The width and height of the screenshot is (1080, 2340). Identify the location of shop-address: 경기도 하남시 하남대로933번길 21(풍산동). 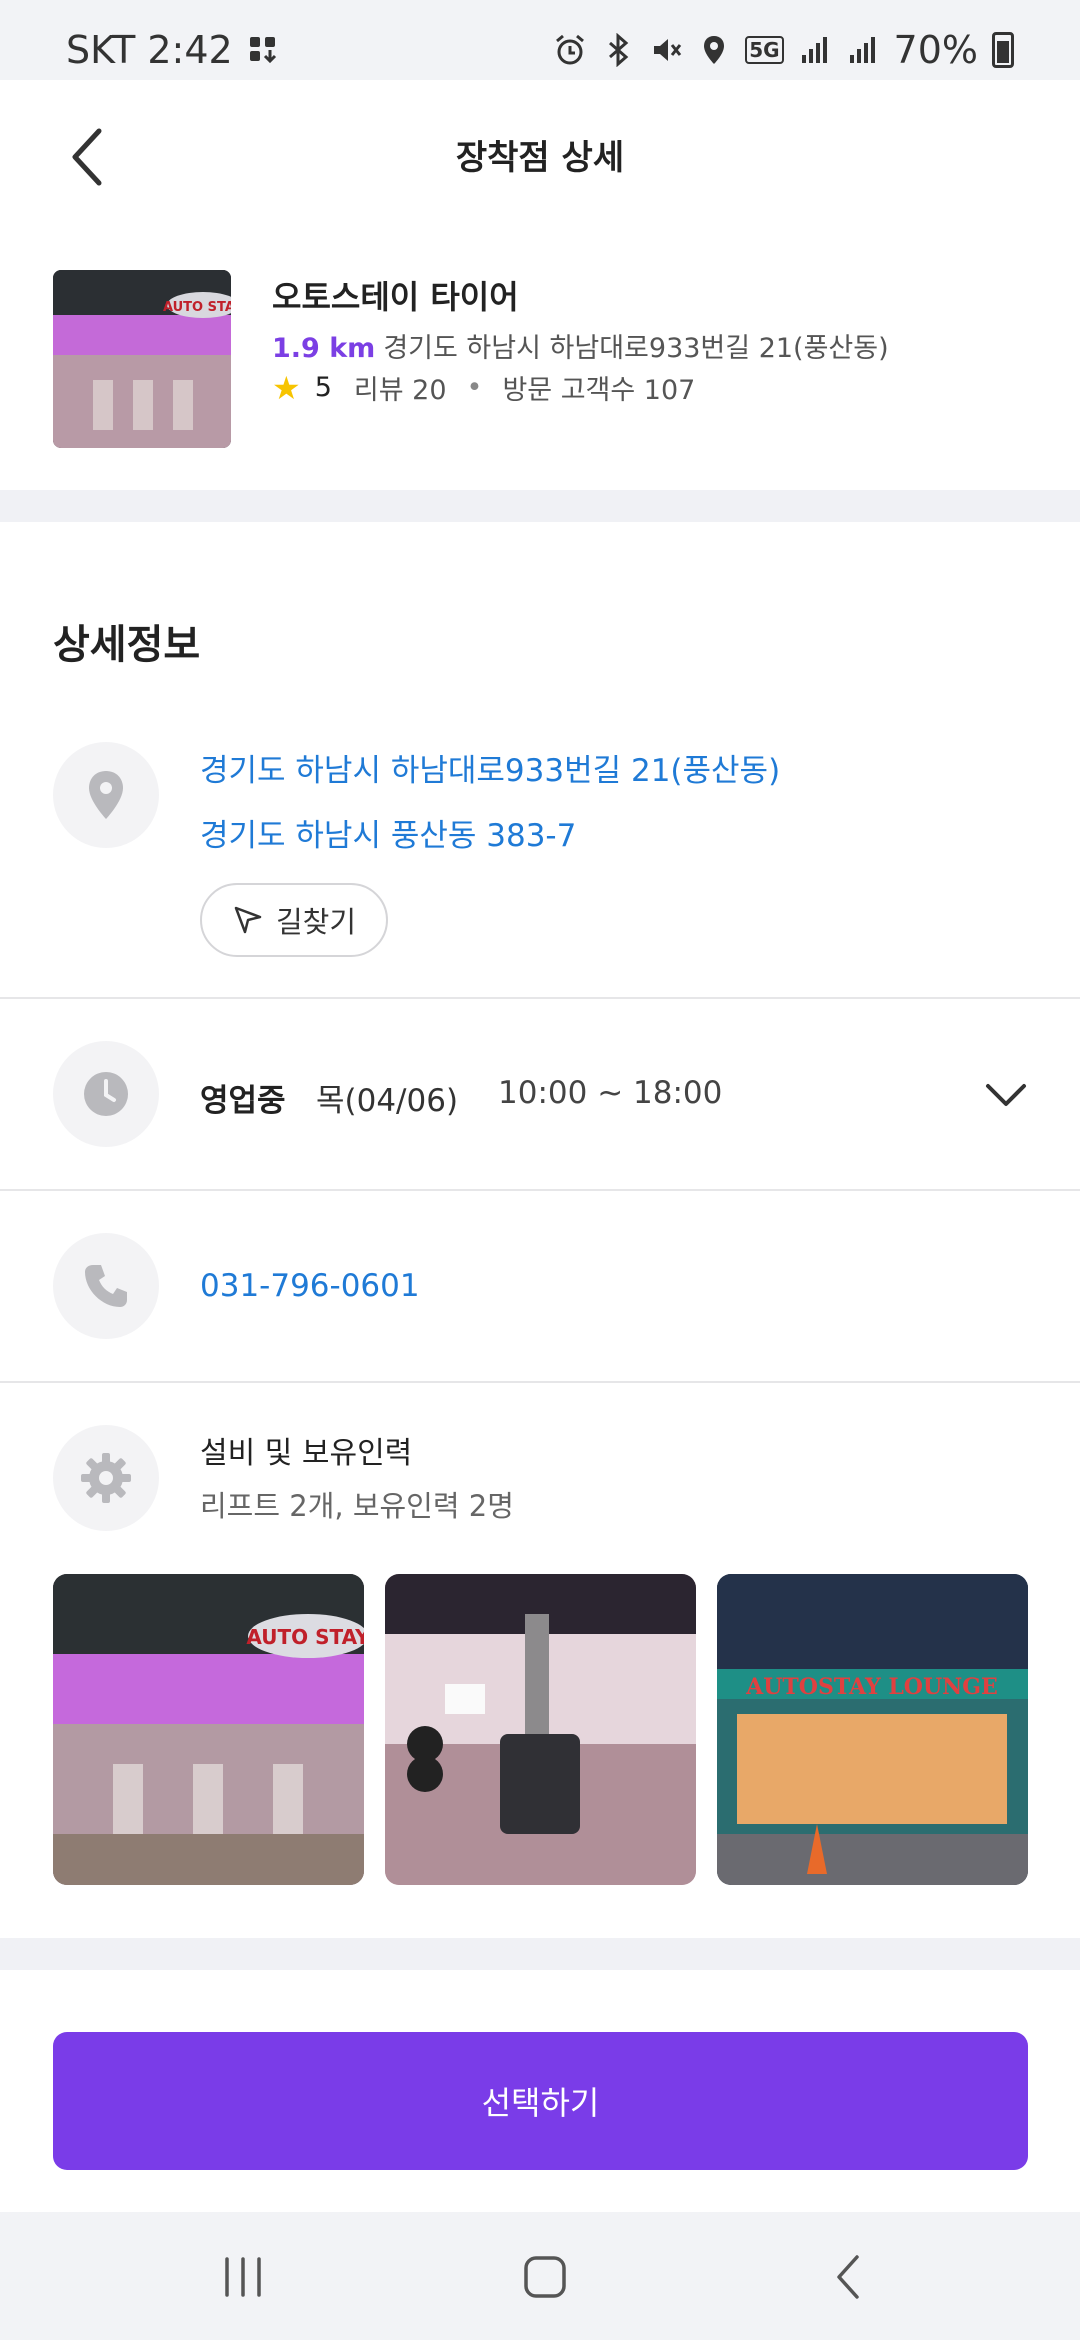
(636, 348).